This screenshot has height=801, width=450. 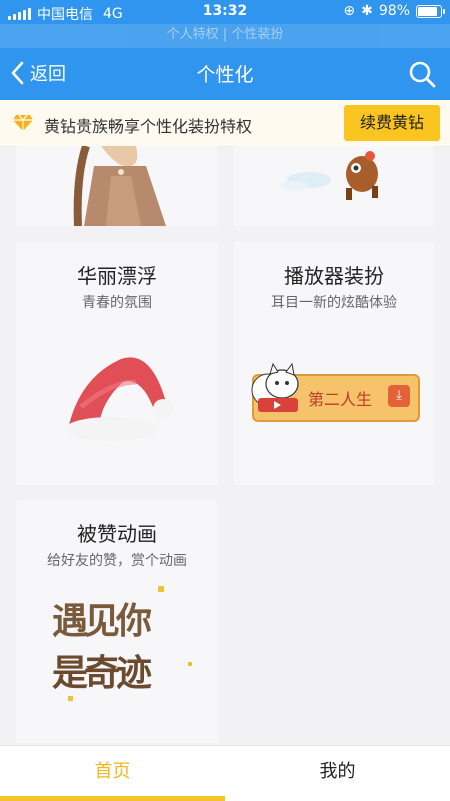 What do you see at coordinates (117, 276) in the screenshot?
I see `card-title: 华丽漂浮` at bounding box center [117, 276].